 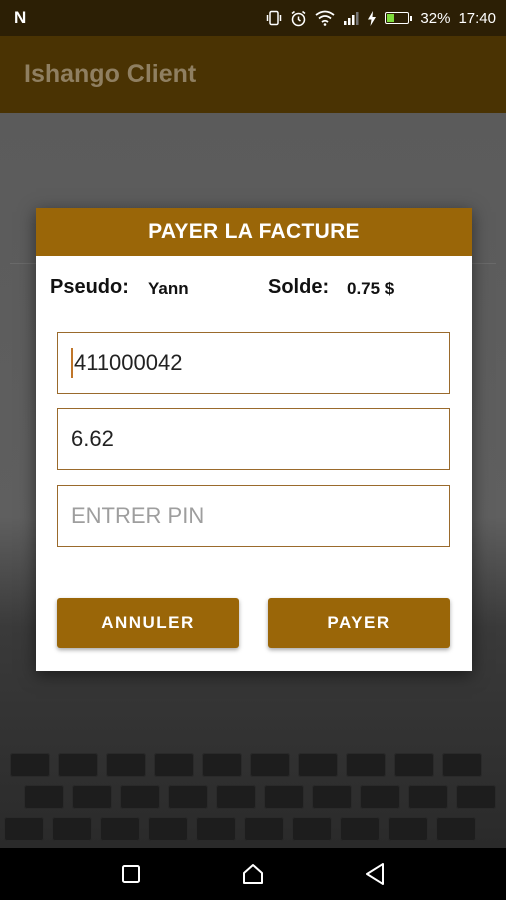 I want to click on solde-value: 0.75 $, so click(x=371, y=288).